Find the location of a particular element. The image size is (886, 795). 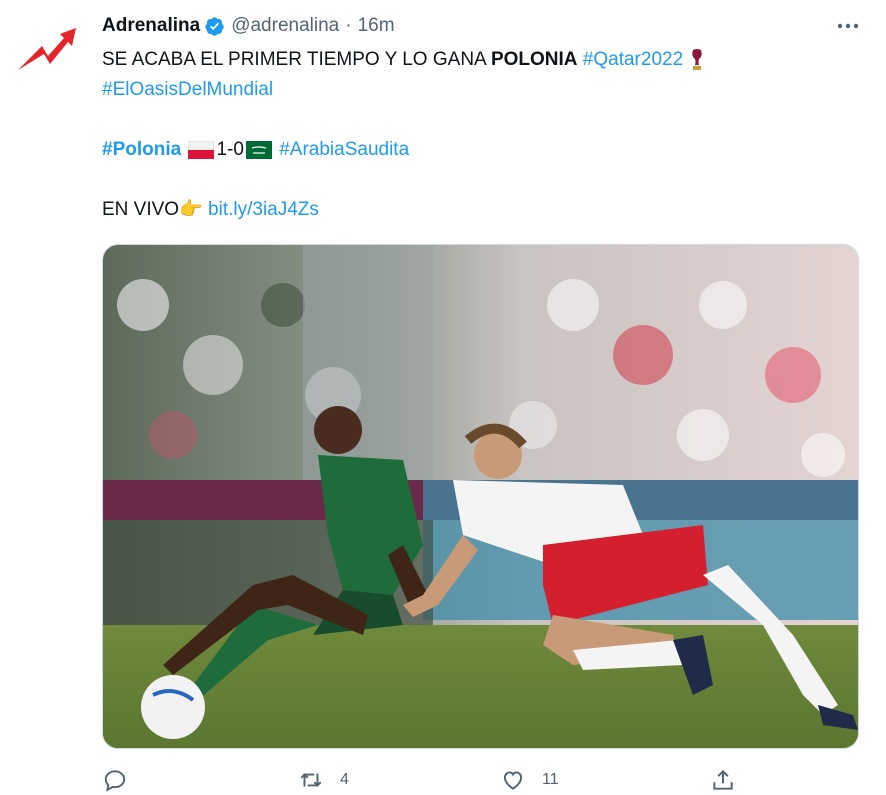

verified-badge-icon is located at coordinates (214, 26).